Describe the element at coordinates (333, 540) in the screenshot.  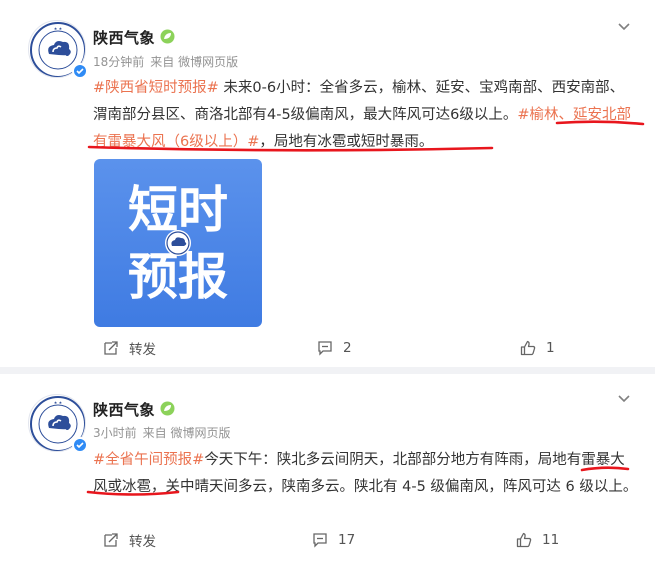
I see `comment-button: 17` at that location.